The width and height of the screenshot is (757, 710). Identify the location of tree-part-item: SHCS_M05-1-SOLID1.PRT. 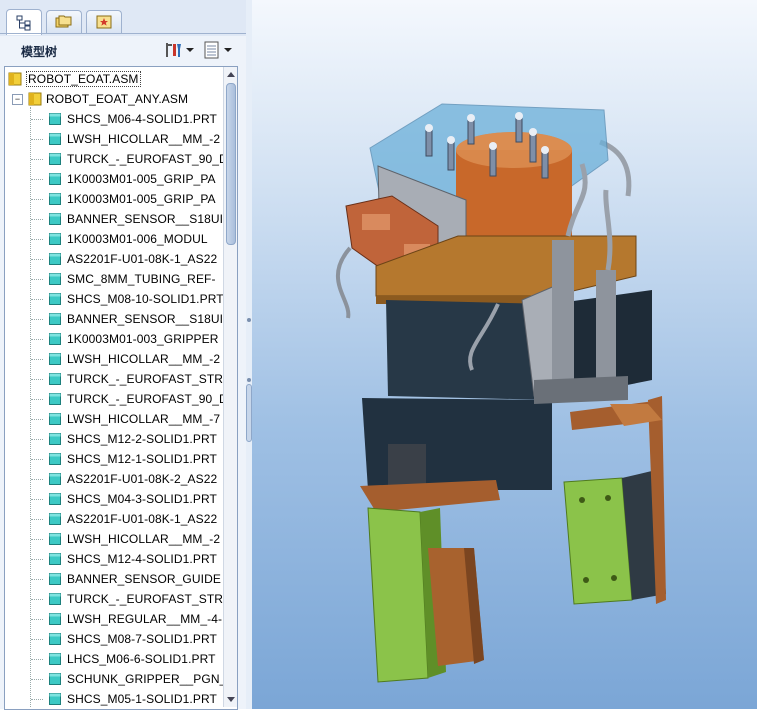
(133, 699).